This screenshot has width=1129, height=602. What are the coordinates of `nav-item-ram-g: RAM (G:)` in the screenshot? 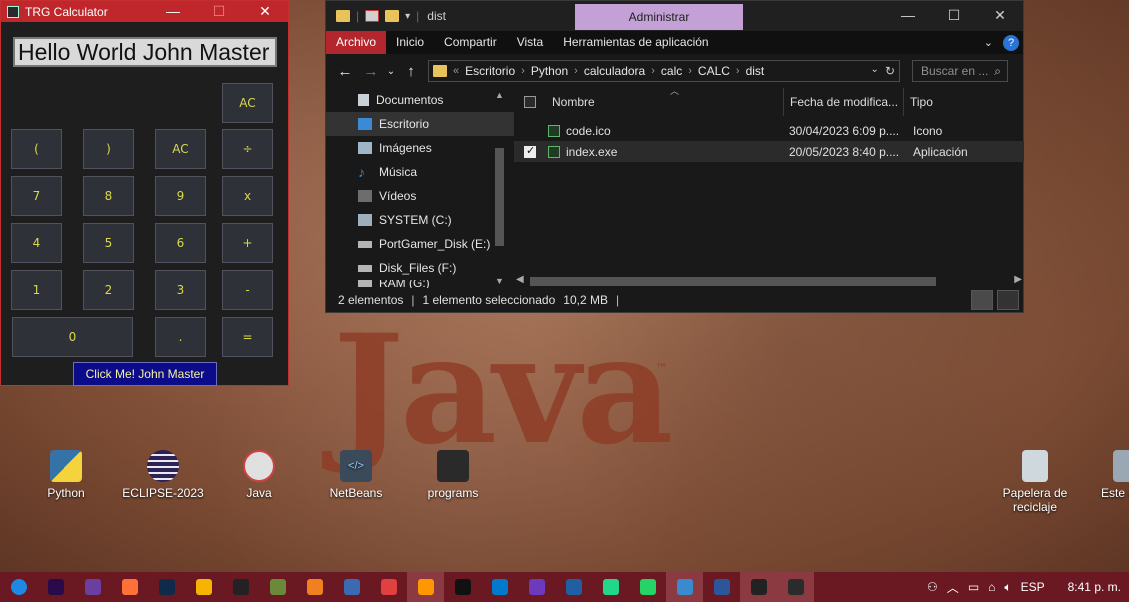 It's located at (420, 284).